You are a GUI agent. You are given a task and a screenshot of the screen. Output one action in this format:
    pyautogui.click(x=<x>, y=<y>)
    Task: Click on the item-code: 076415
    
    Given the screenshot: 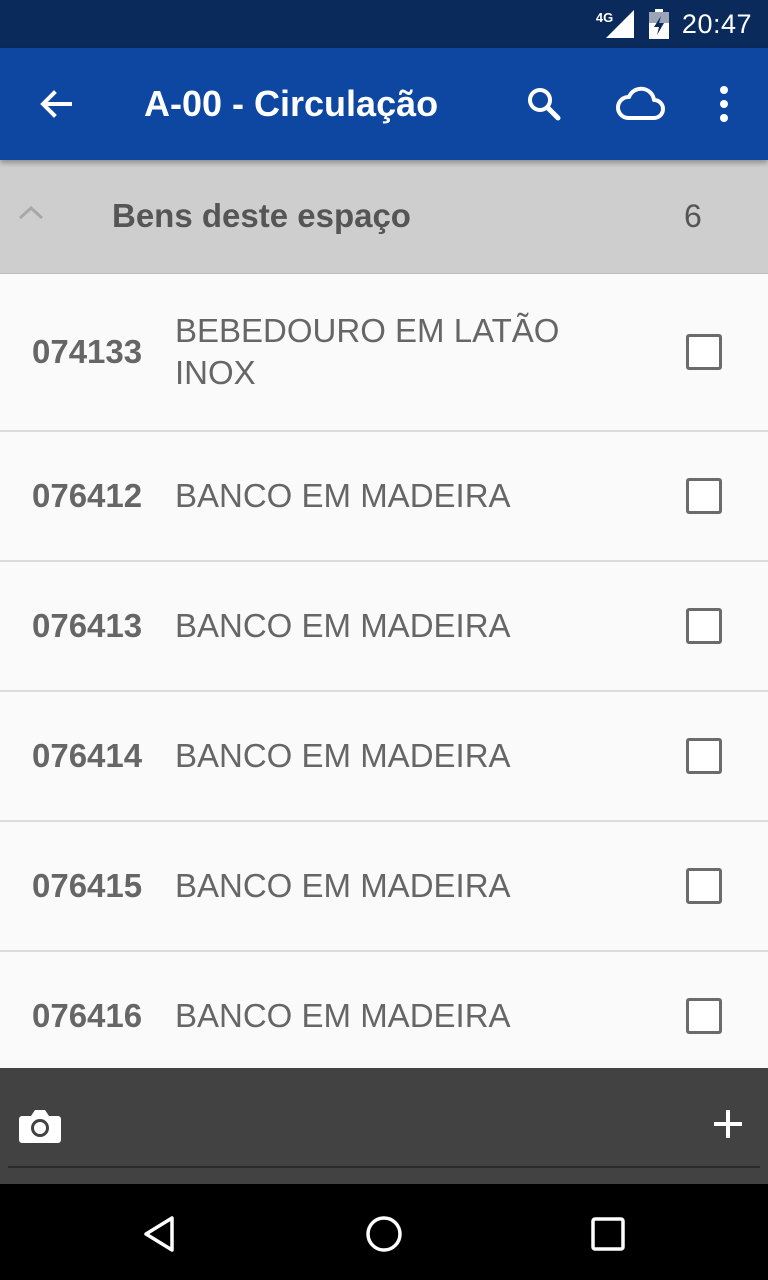 What is the action you would take?
    pyautogui.click(x=87, y=885)
    